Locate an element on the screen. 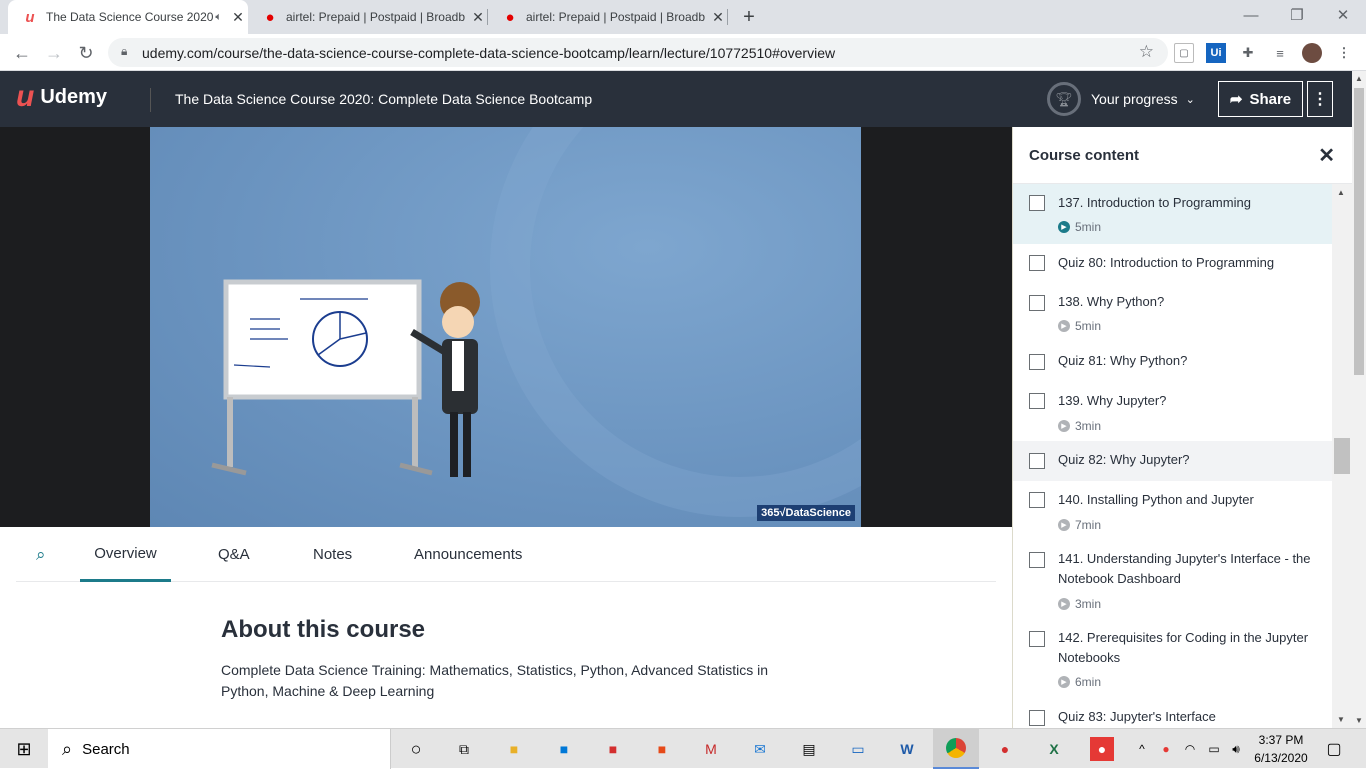  lecture-item: 140. Installing Python and Jupyter ▶ 7min is located at coordinates (1172, 511).